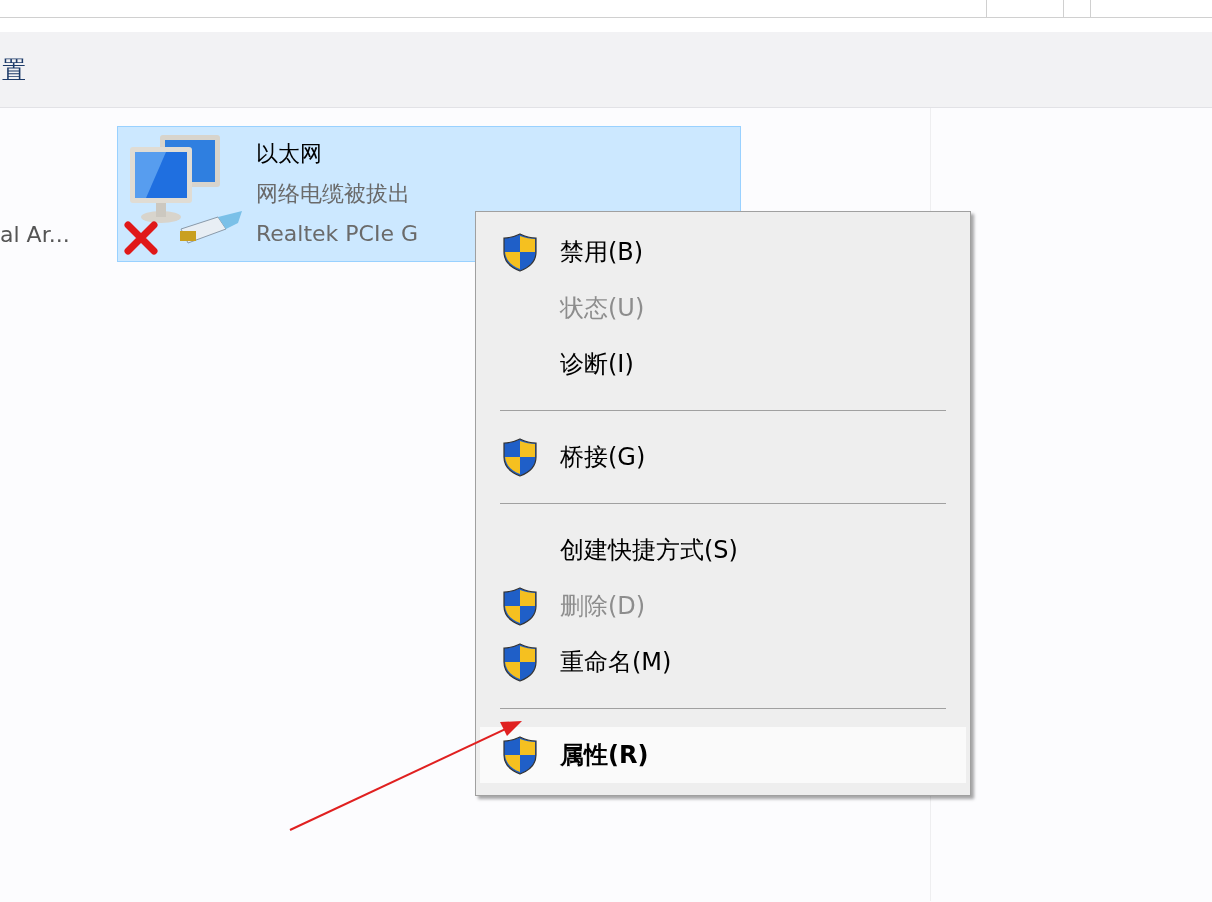 The height and width of the screenshot is (902, 1212). Describe the element at coordinates (723, 550) in the screenshot. I see `menu-item: 创建快捷方式(S)` at that location.